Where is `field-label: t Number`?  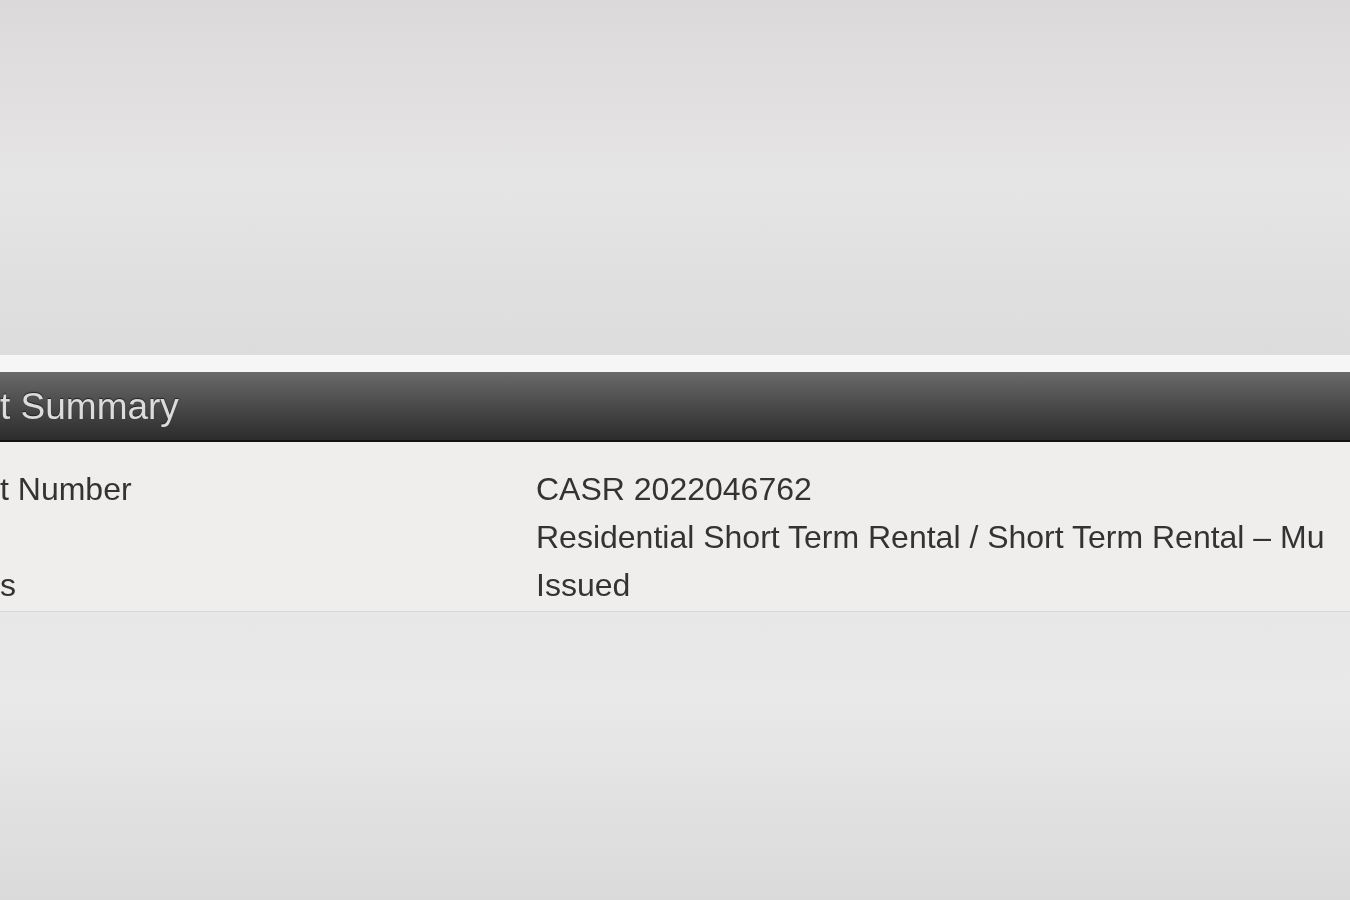 field-label: t Number is located at coordinates (66, 489).